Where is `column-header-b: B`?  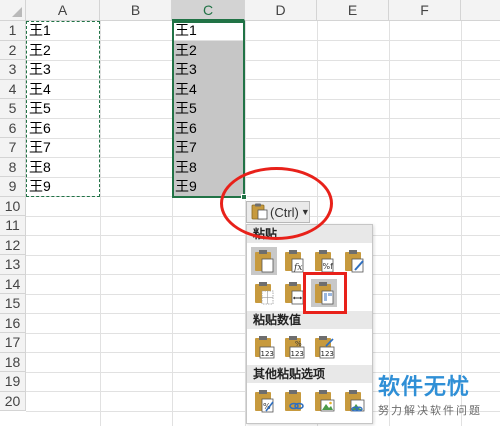
column-header-b: B is located at coordinates (136, 10).